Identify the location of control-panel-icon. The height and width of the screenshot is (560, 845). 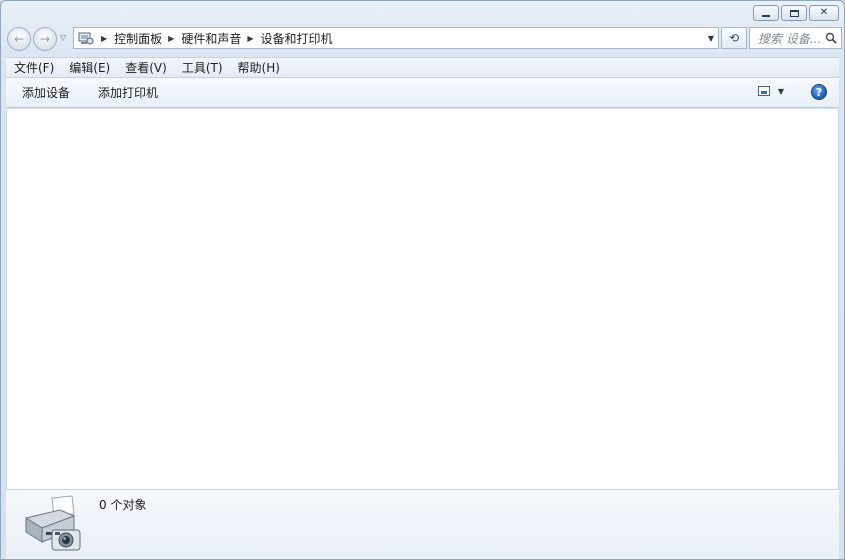
(86, 38).